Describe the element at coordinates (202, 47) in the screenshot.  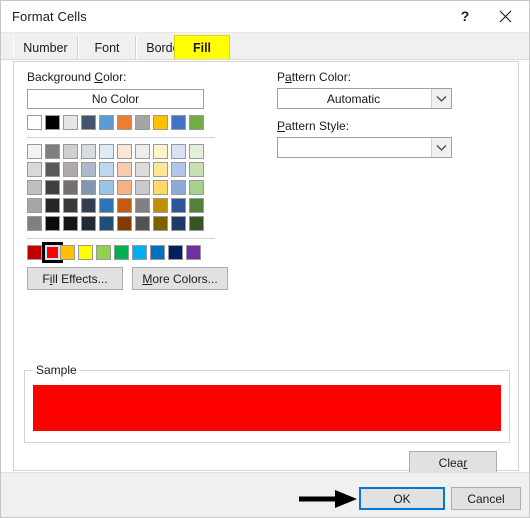
I see `tab-fill: Fill` at that location.